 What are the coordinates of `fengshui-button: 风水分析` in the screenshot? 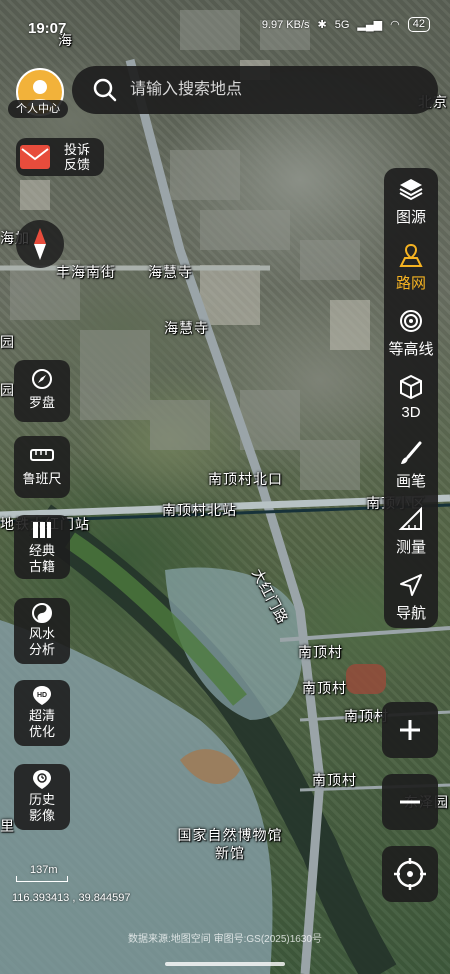 It's located at (42, 631).